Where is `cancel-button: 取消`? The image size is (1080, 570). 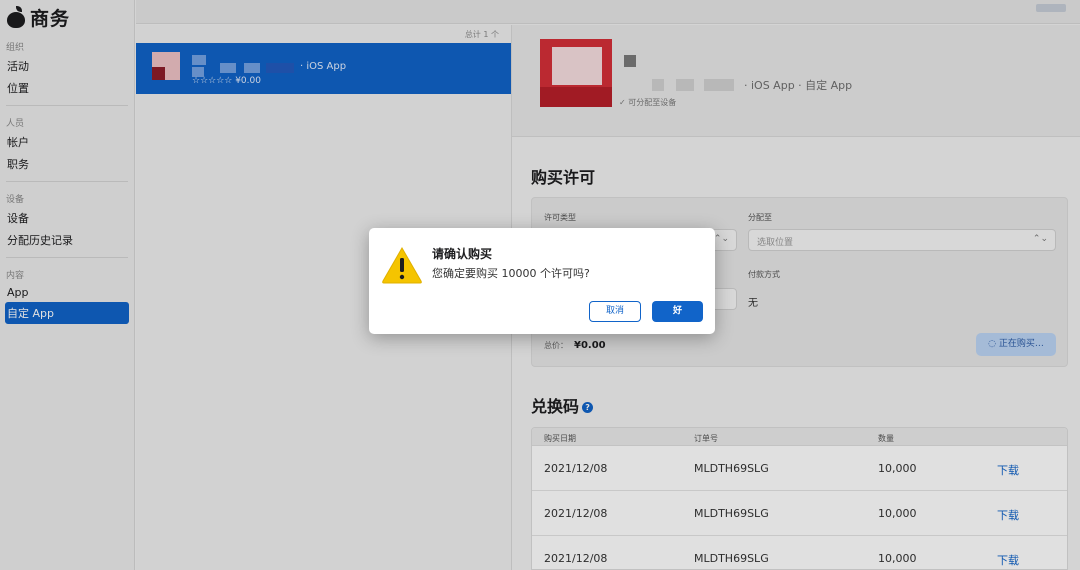
cancel-button: 取消 is located at coordinates (615, 311).